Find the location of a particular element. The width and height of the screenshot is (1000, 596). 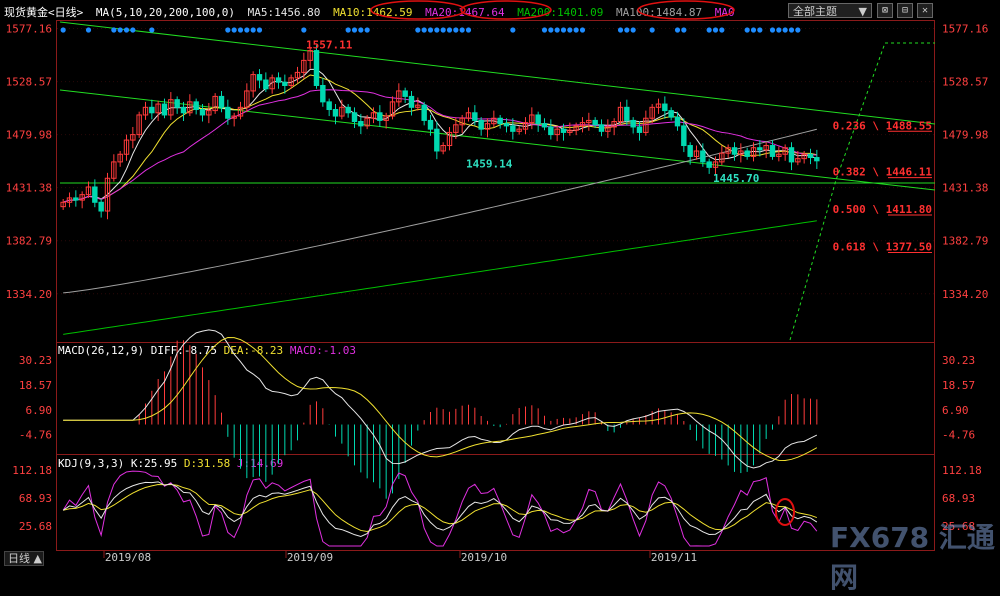

date-tick-label: 2019/09 is located at coordinates (310, 557).